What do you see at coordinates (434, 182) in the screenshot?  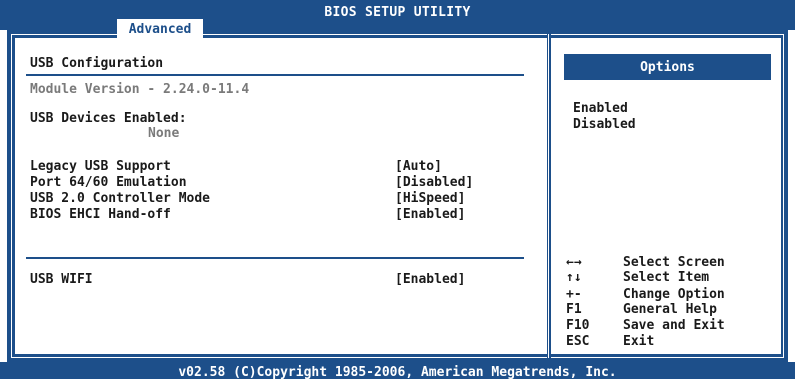 I see `setting-value-port-emulation: [Disabled]` at bounding box center [434, 182].